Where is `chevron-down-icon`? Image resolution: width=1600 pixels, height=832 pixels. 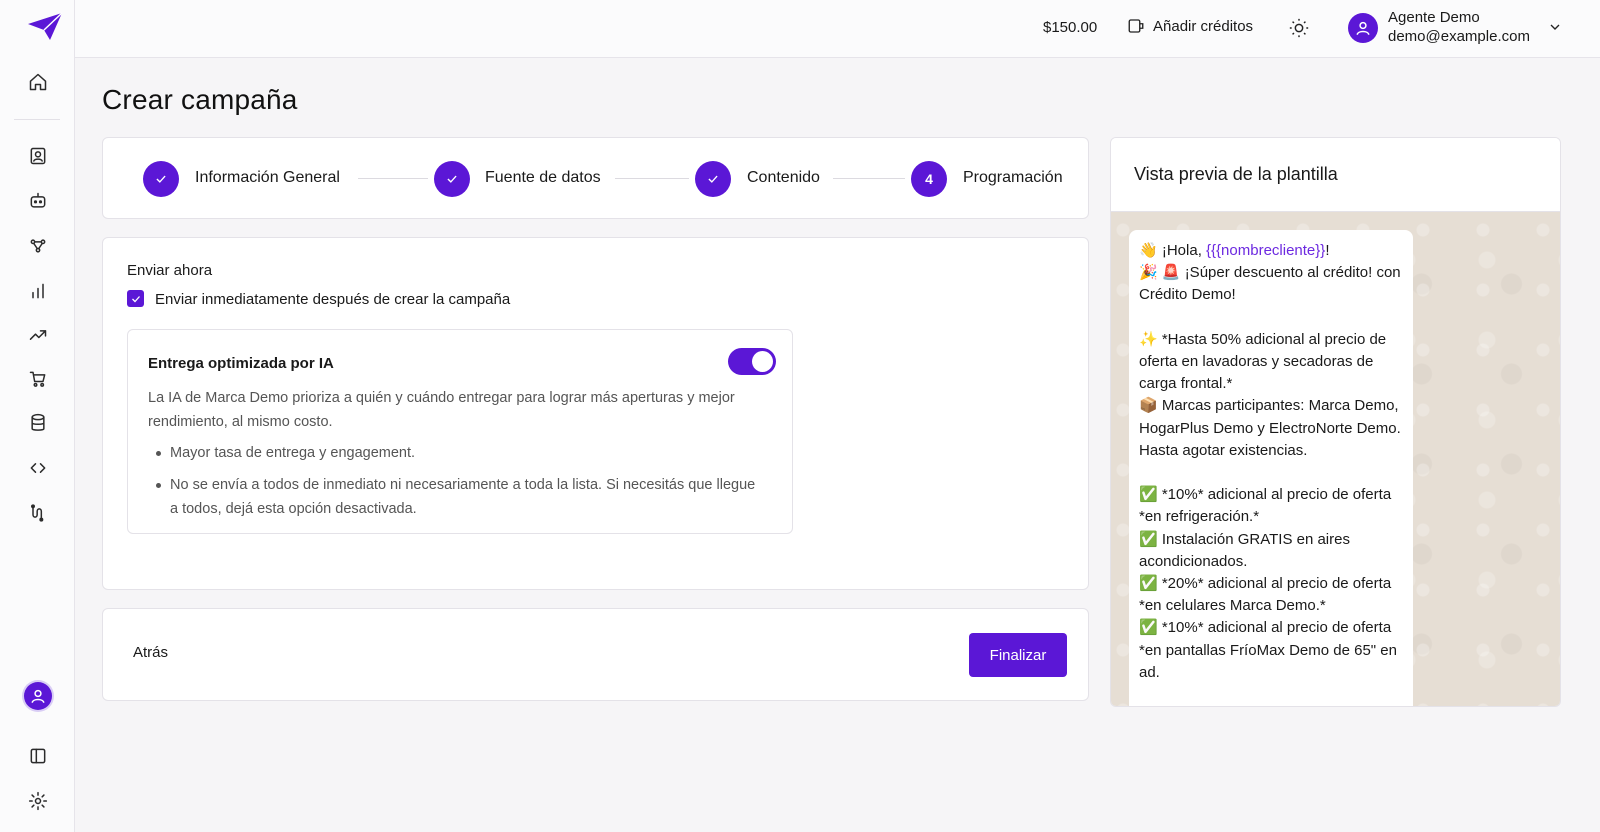 chevron-down-icon is located at coordinates (1555, 27).